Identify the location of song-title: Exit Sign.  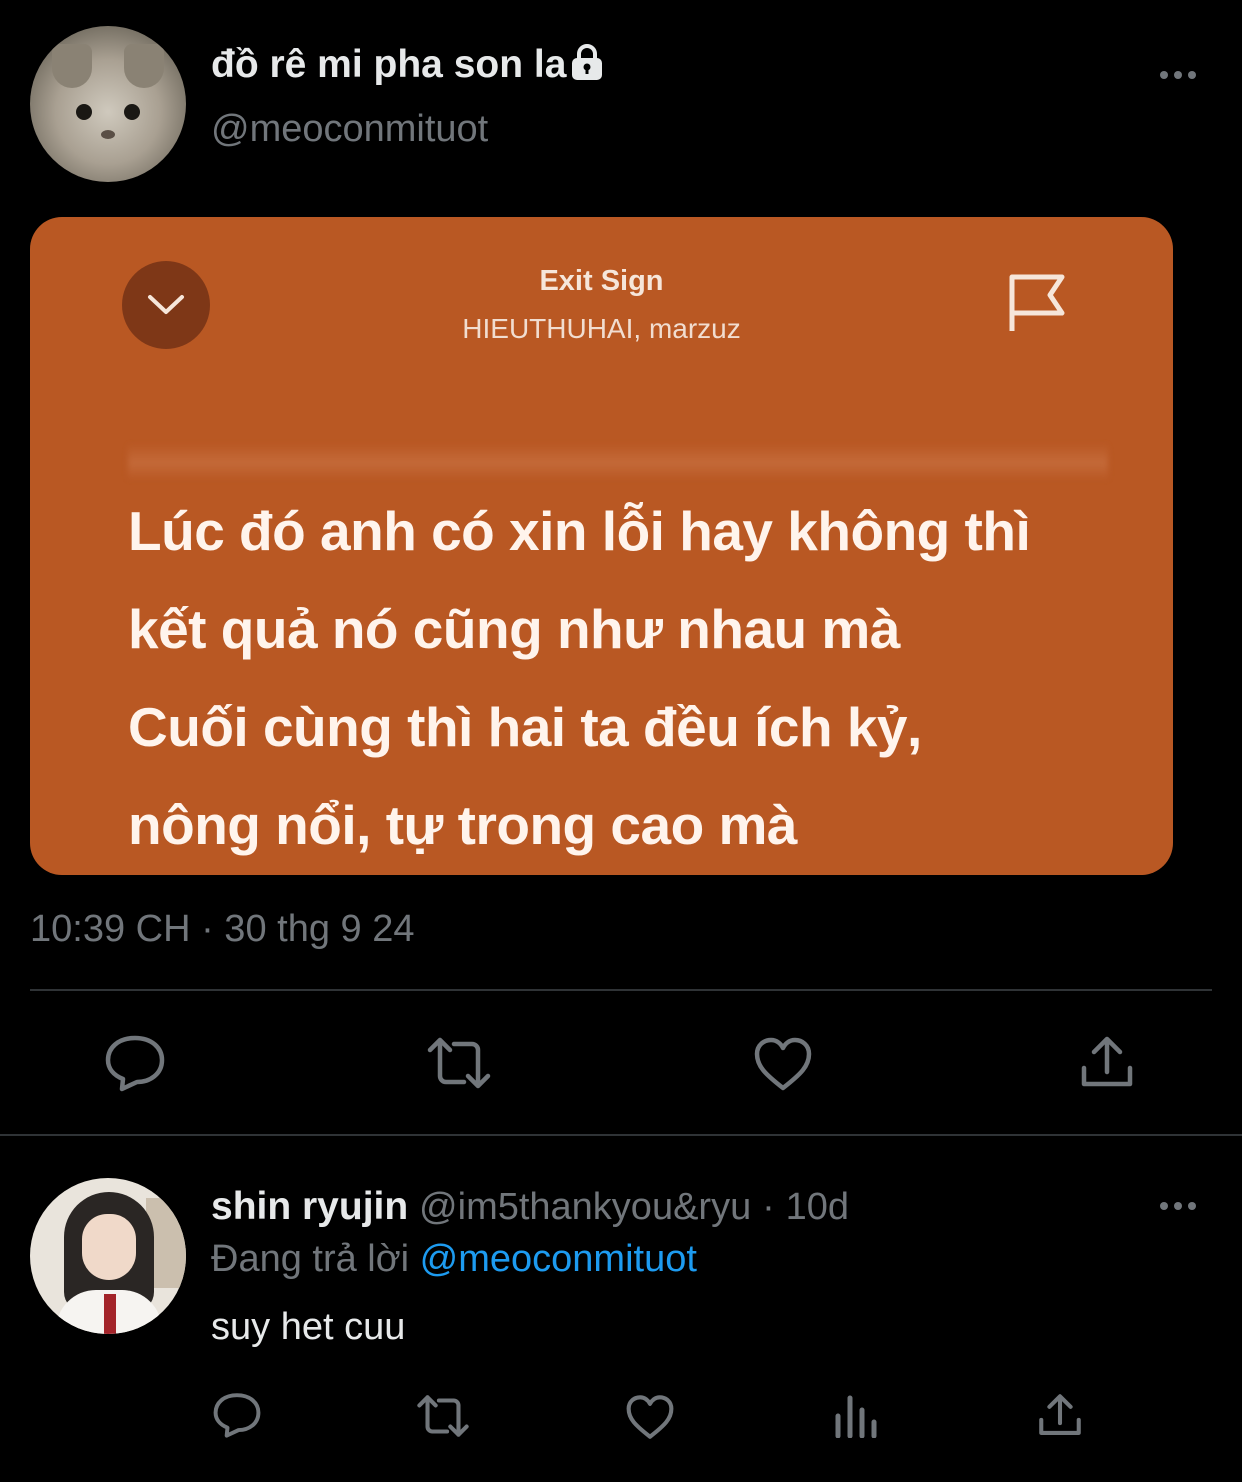
(601, 281).